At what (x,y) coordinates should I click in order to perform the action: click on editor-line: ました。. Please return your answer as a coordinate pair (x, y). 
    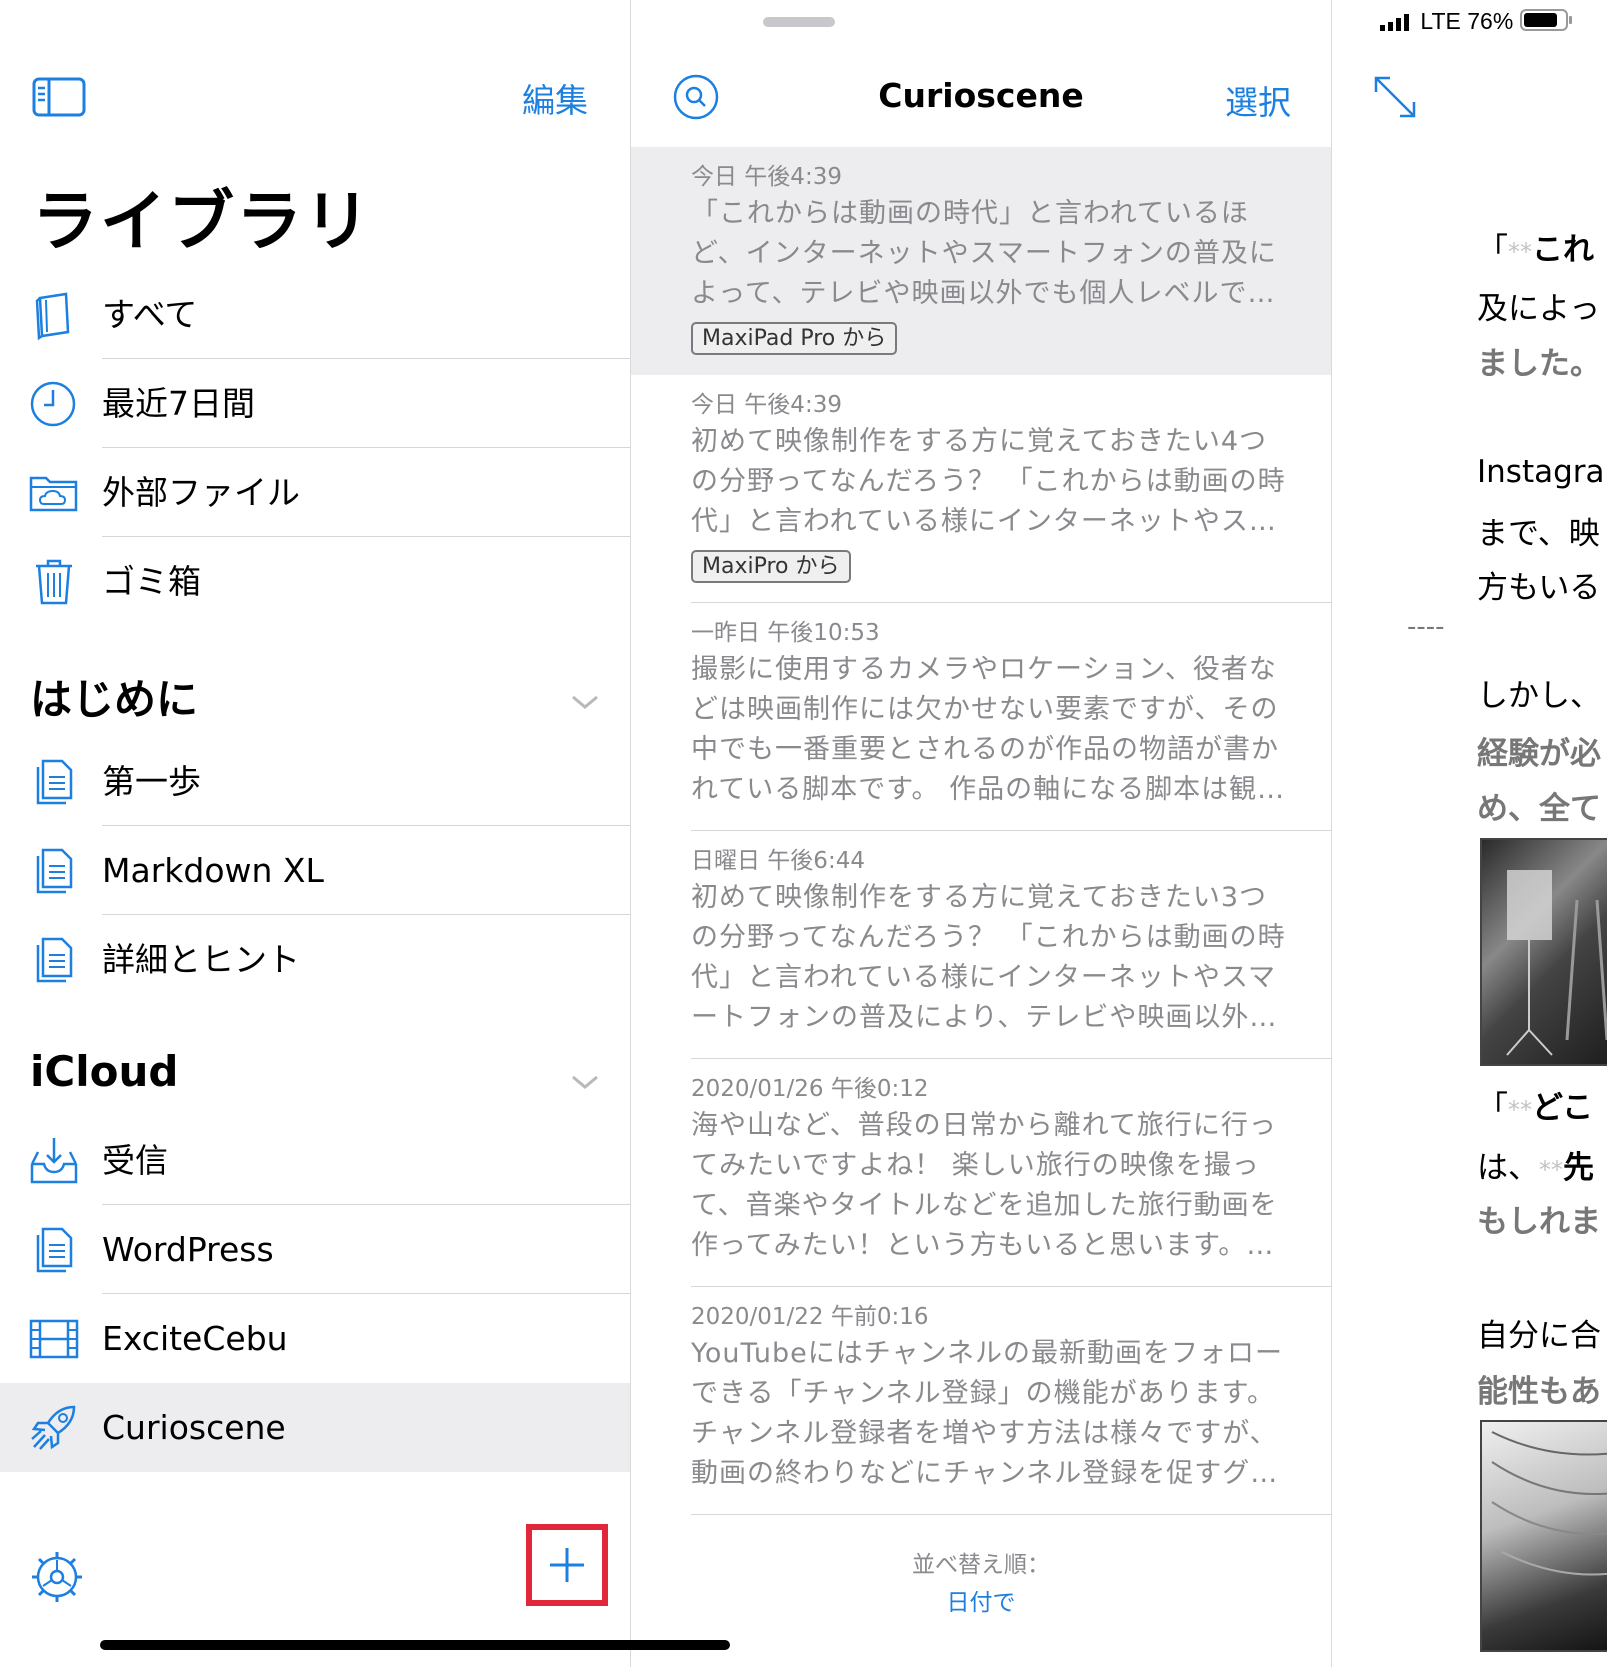
    Looking at the image, I should click on (1539, 360).